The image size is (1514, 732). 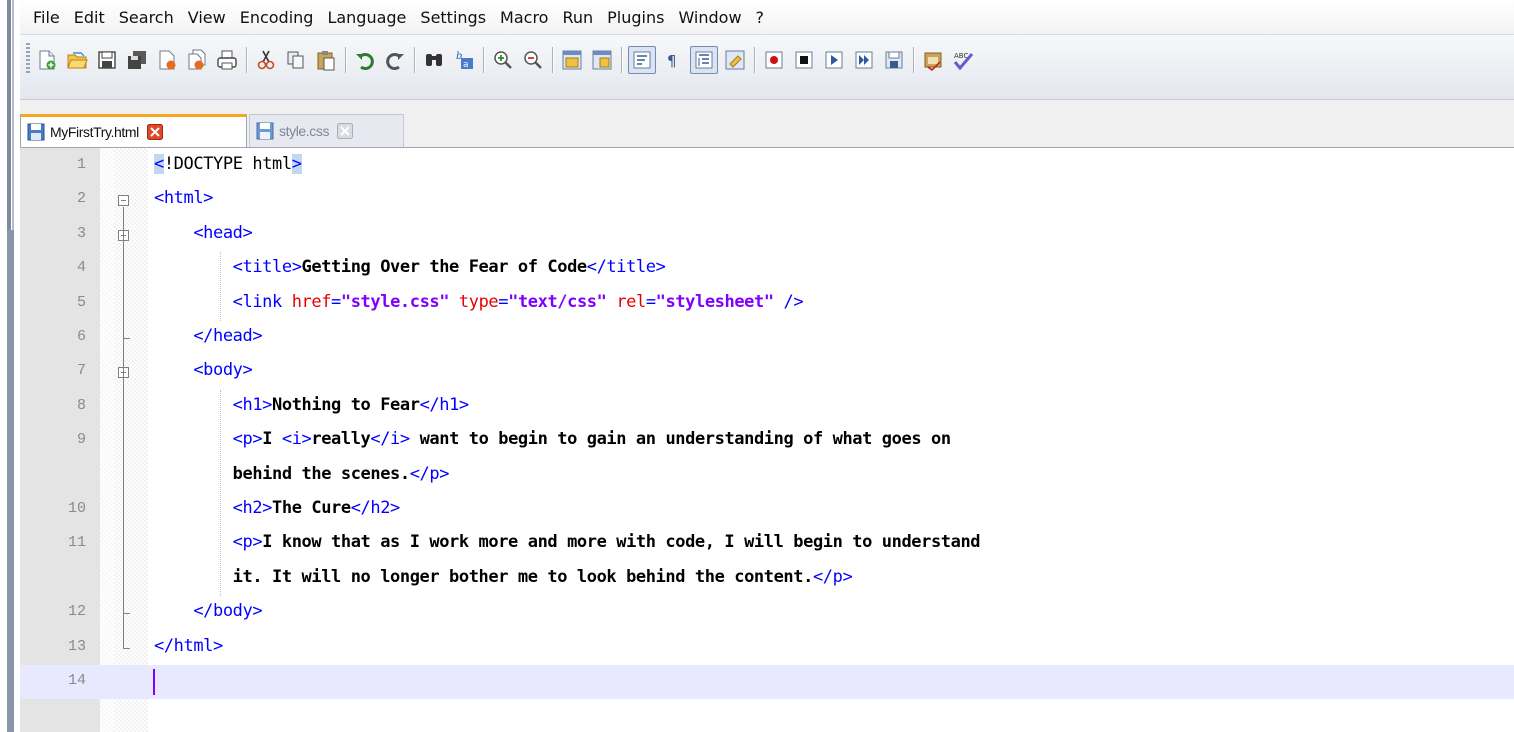 What do you see at coordinates (81, 440) in the screenshot?
I see `line-number: 9` at bounding box center [81, 440].